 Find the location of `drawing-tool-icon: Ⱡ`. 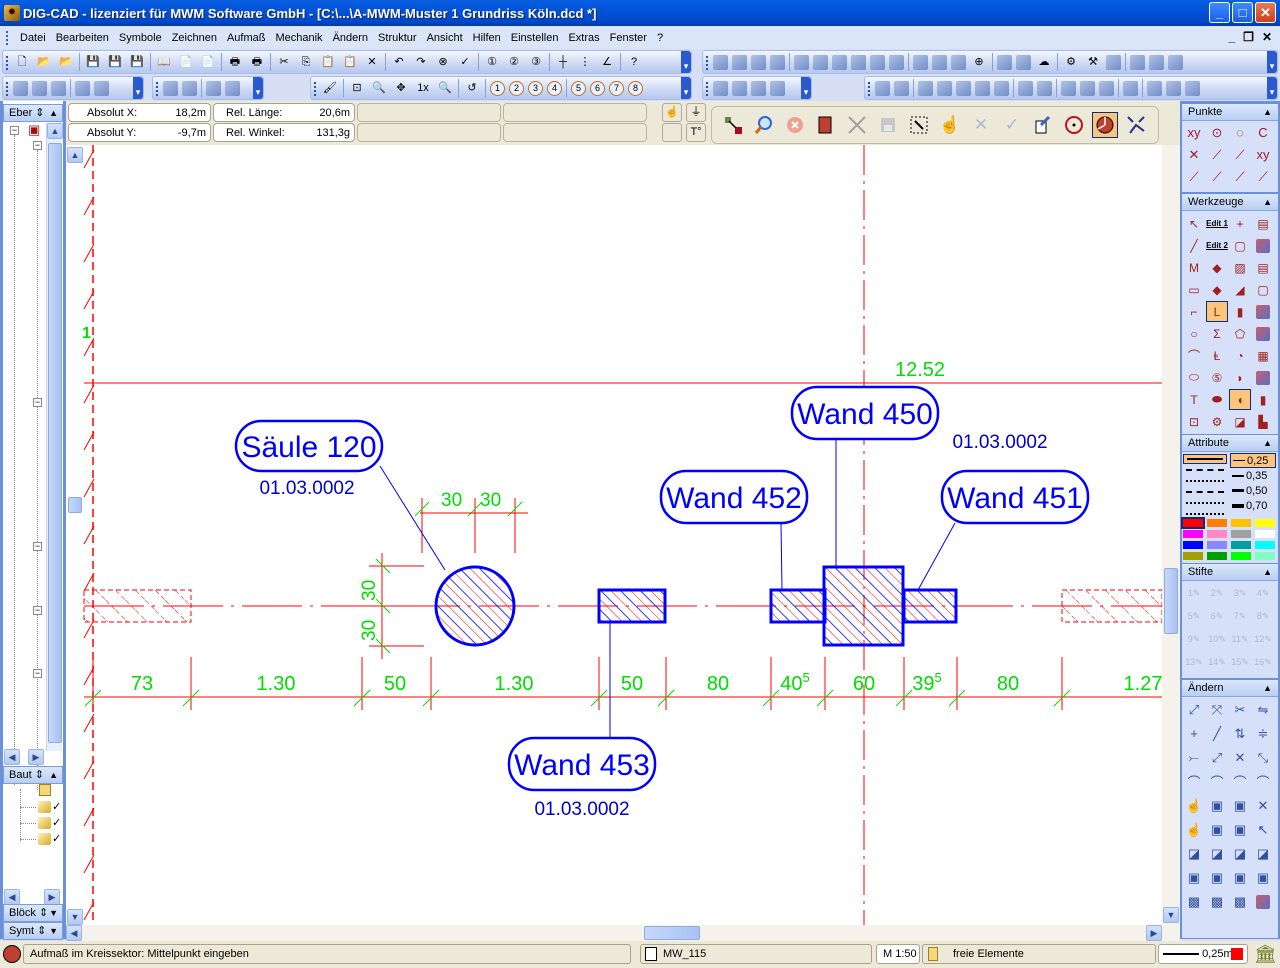

drawing-tool-icon: Ⱡ is located at coordinates (1217, 355).